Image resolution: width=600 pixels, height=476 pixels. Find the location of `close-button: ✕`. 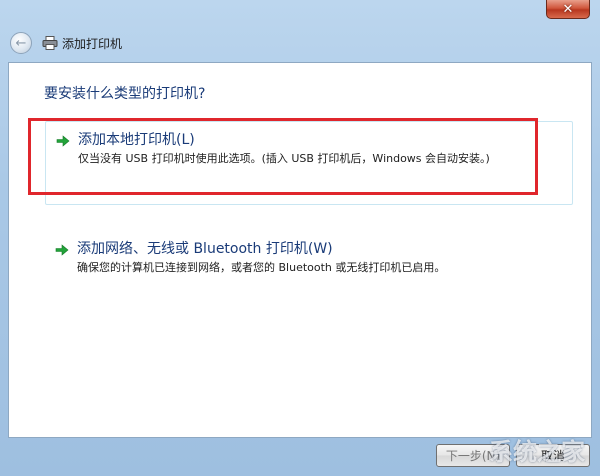

close-button: ✕ is located at coordinates (568, 9).